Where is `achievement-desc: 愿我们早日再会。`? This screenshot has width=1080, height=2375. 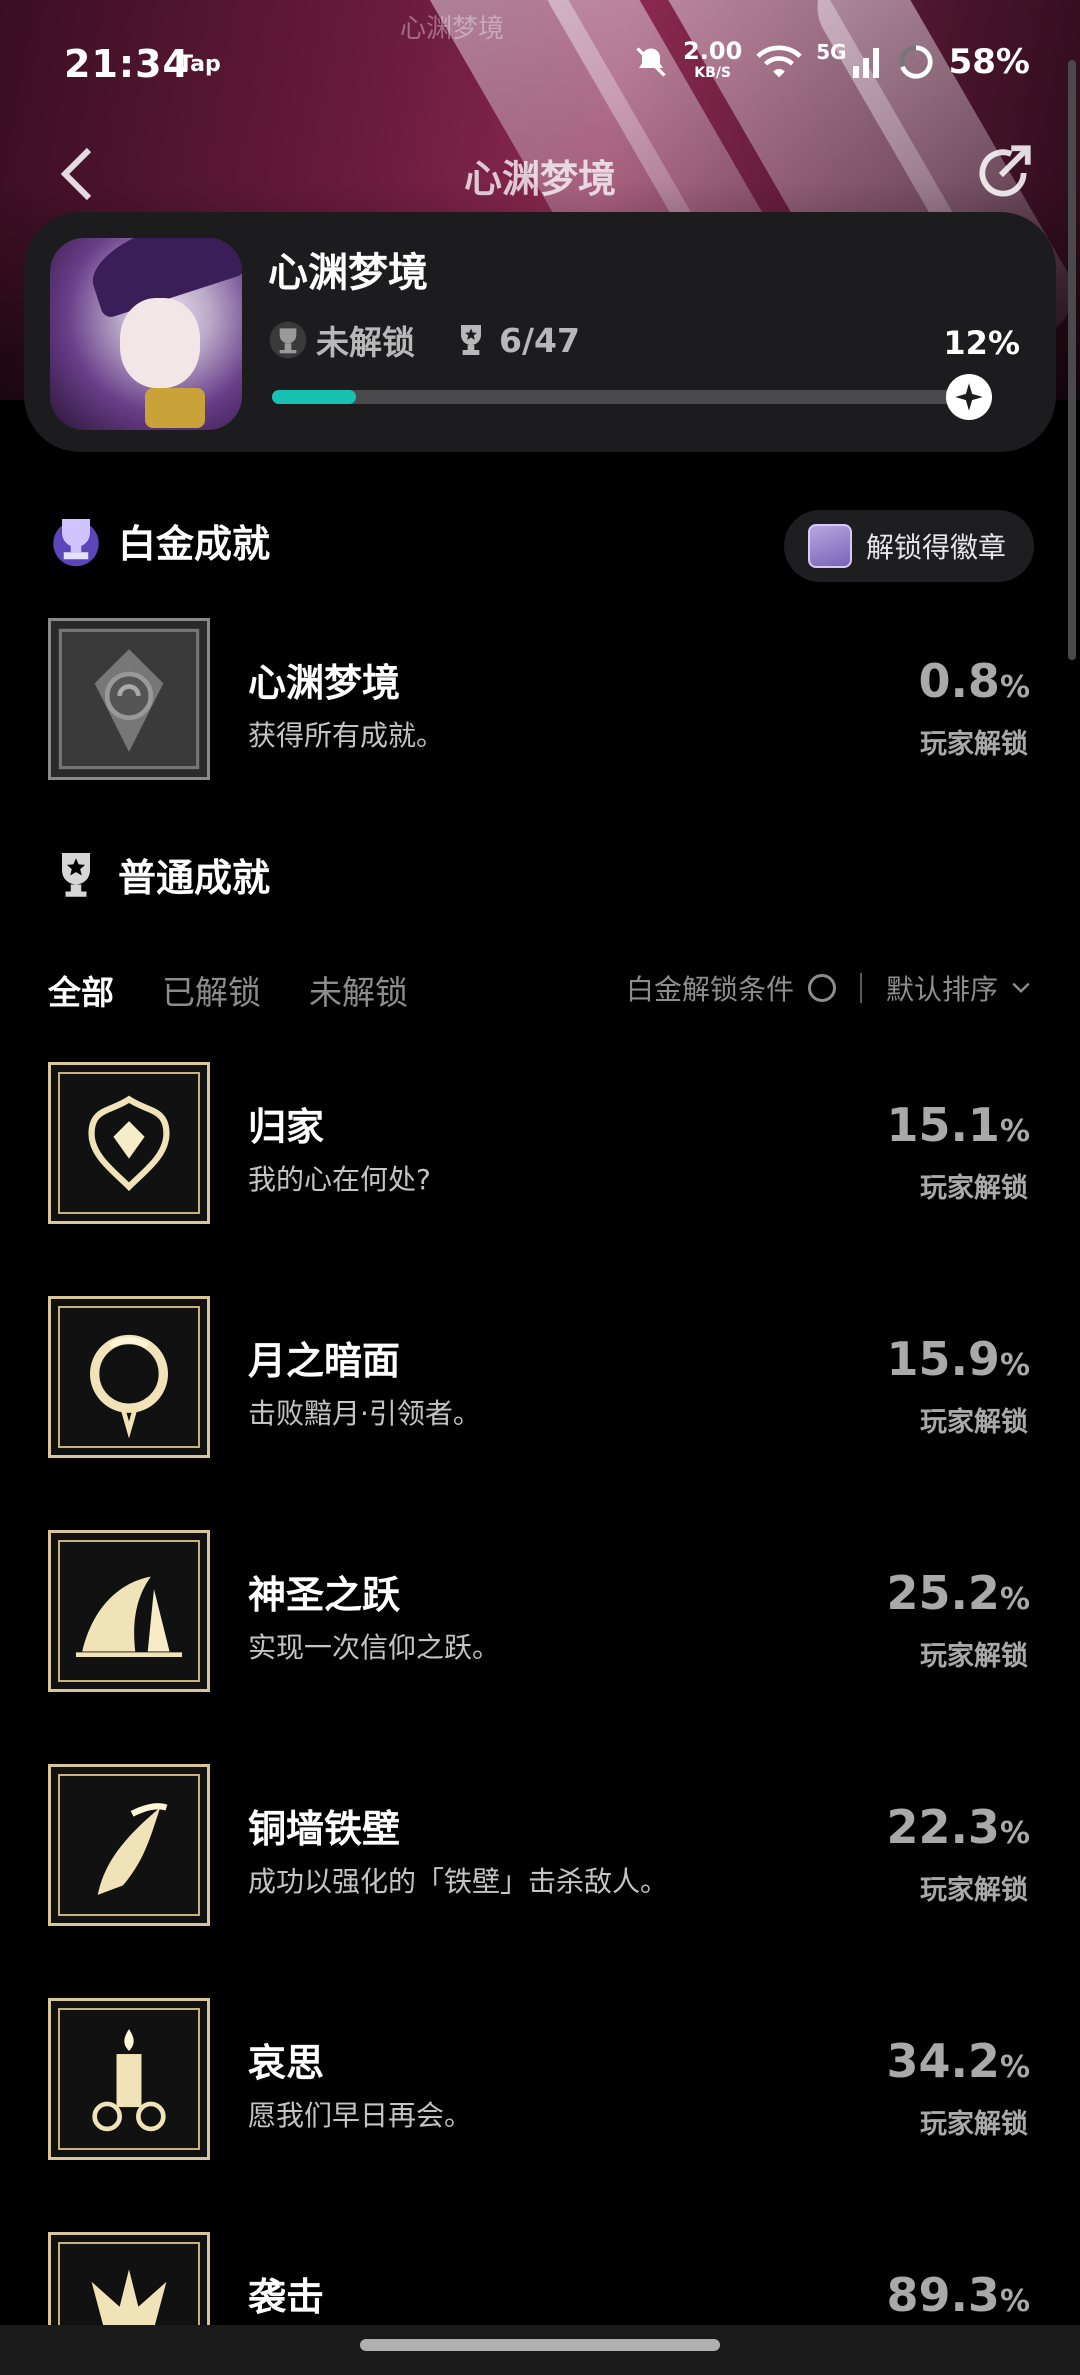
achievement-desc: 愿我们早日再会。 is located at coordinates (360, 2115).